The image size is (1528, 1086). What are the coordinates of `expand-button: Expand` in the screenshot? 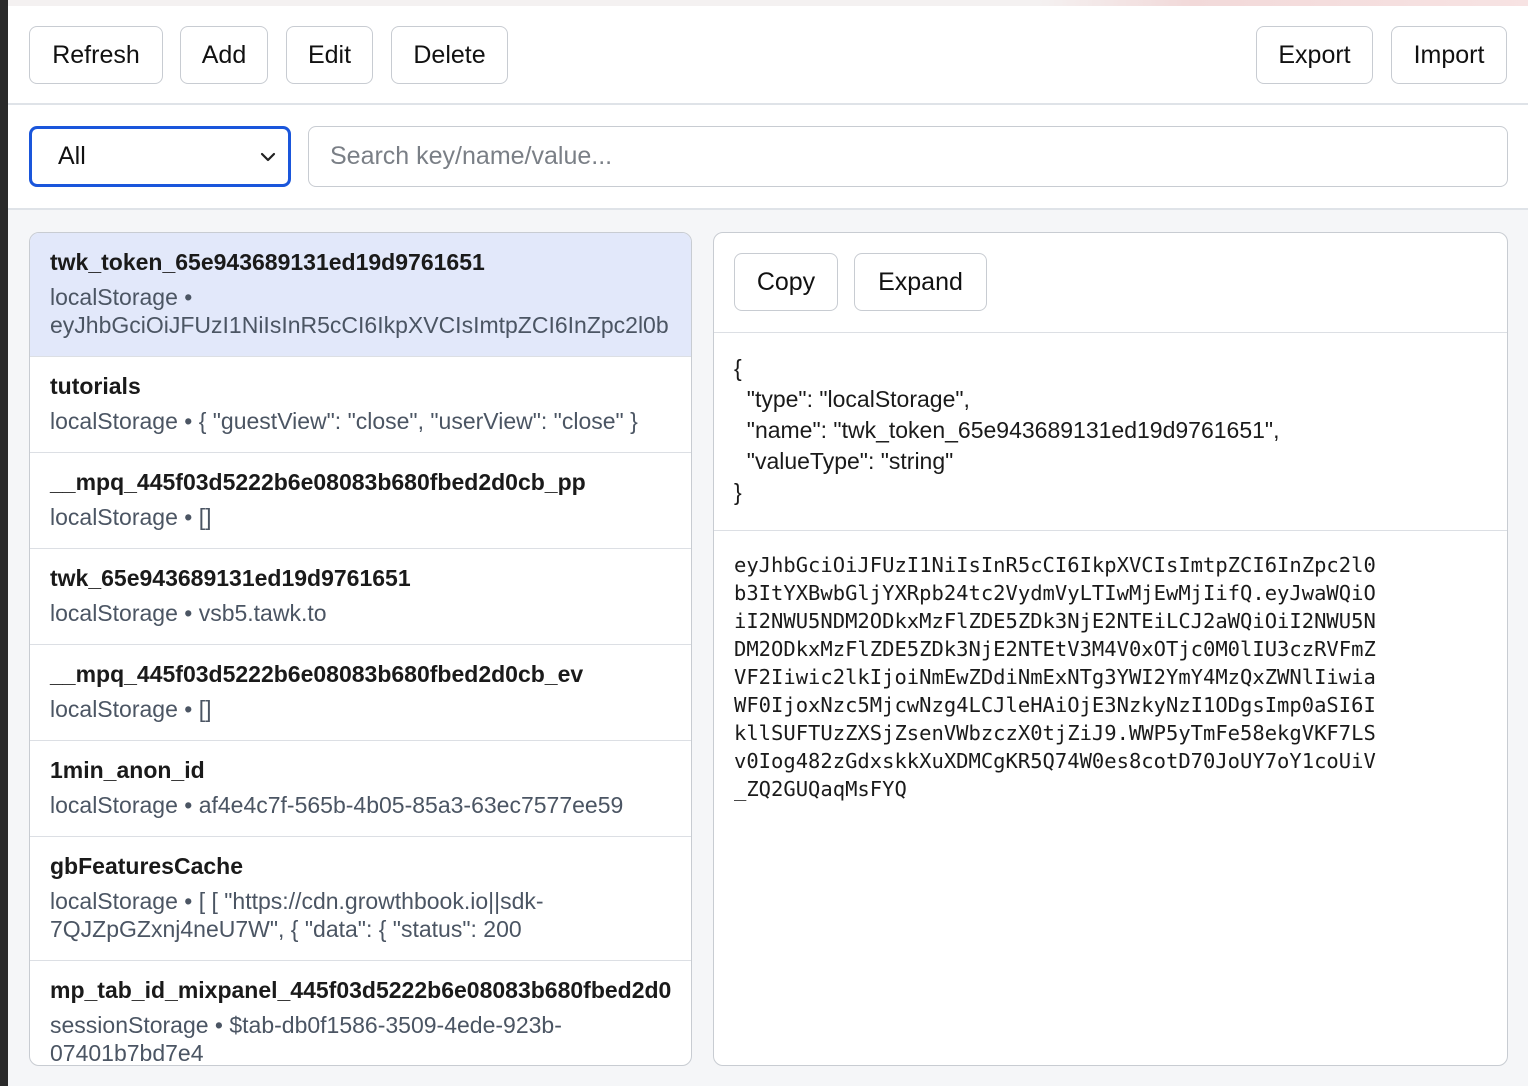 It's located at (920, 282).